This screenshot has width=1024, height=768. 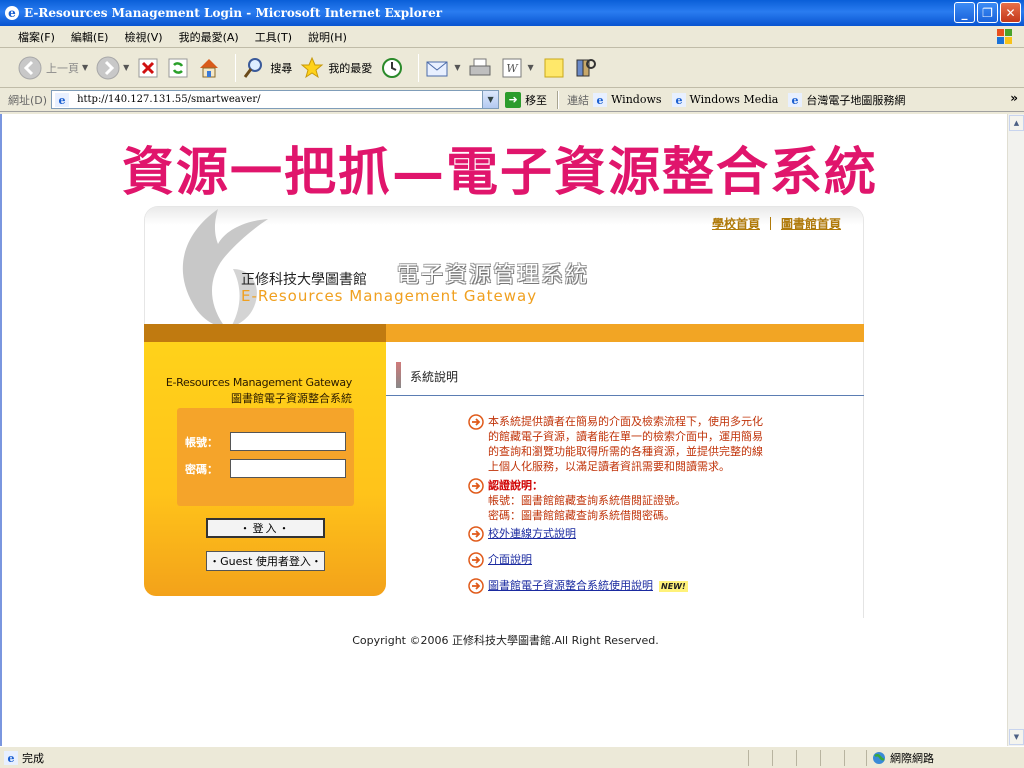 I want to click on page-ie-icon: e, so click(x=62, y=99).